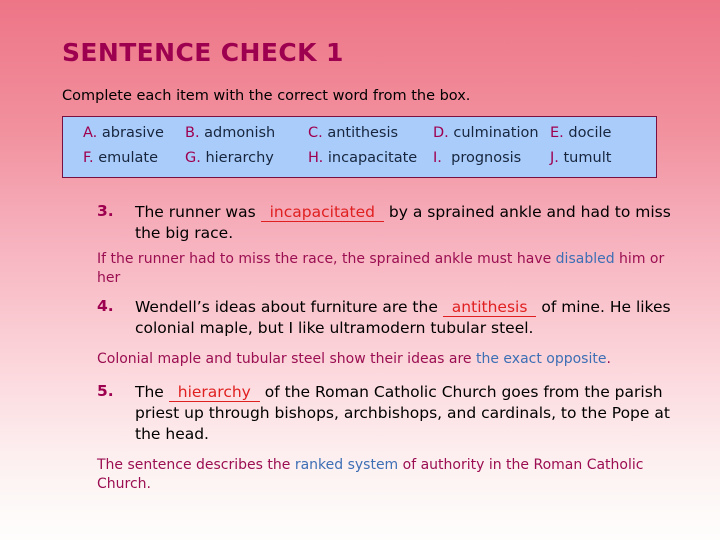 Image resolution: width=720 pixels, height=540 pixels. I want to click on word-bank-word: incapacitate, so click(372, 158).